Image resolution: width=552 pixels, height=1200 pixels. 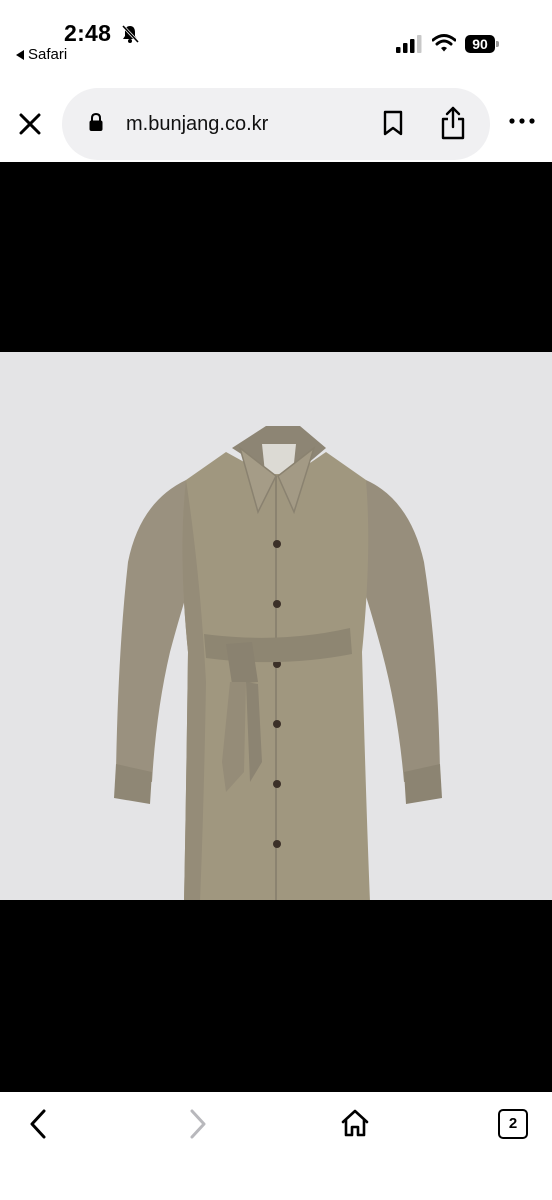 I want to click on share-icon, so click(x=453, y=123).